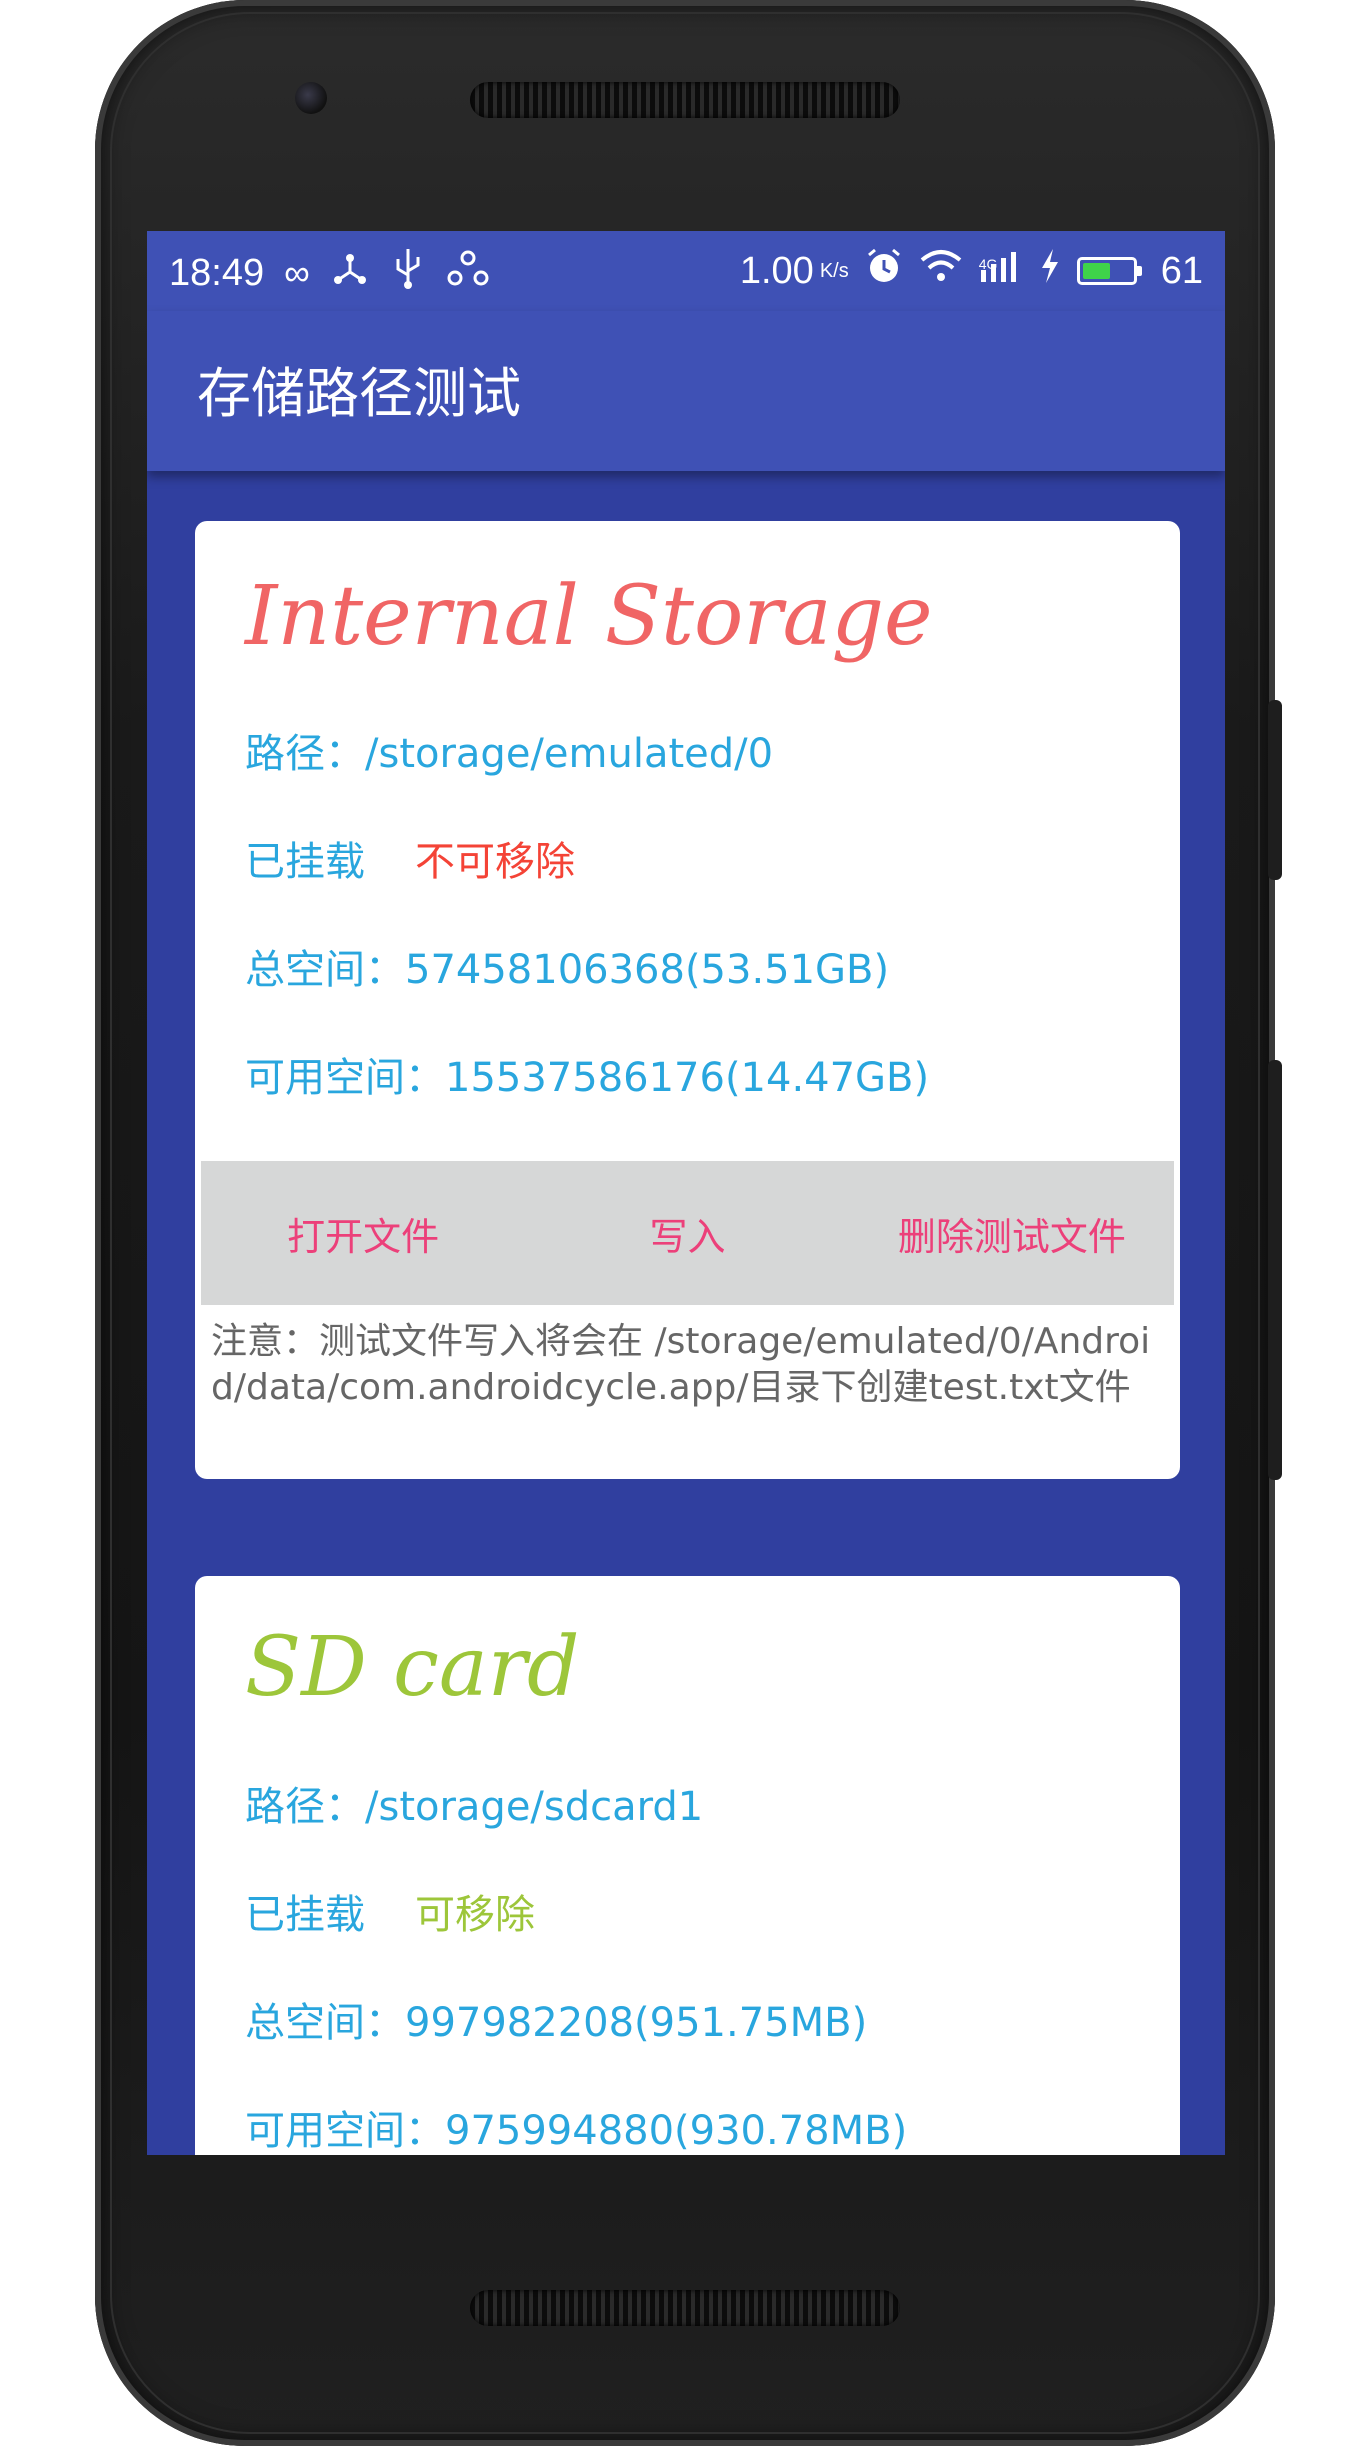 The image size is (1370, 2446). I want to click on status-bar: 18:49 ∞ 1.00 K/s 4G 61, so click(686, 271).